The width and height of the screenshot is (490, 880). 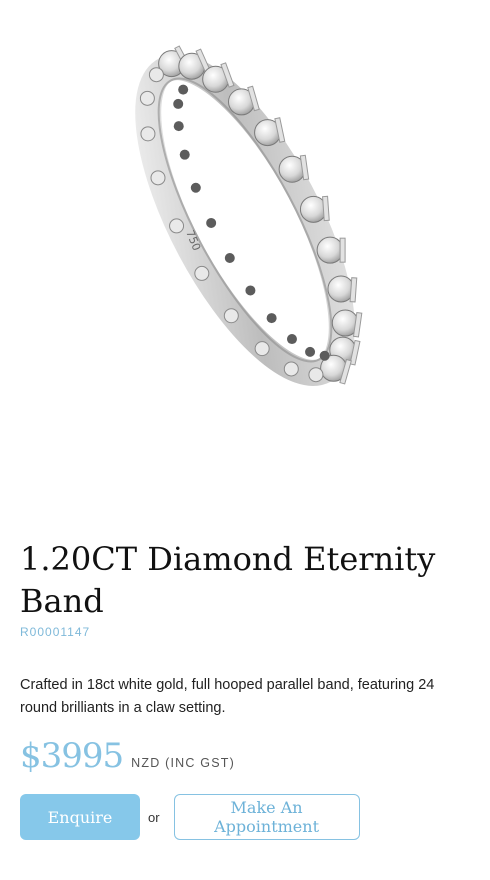 I want to click on make-appointment-button: Make An Appointment, so click(x=266, y=817).